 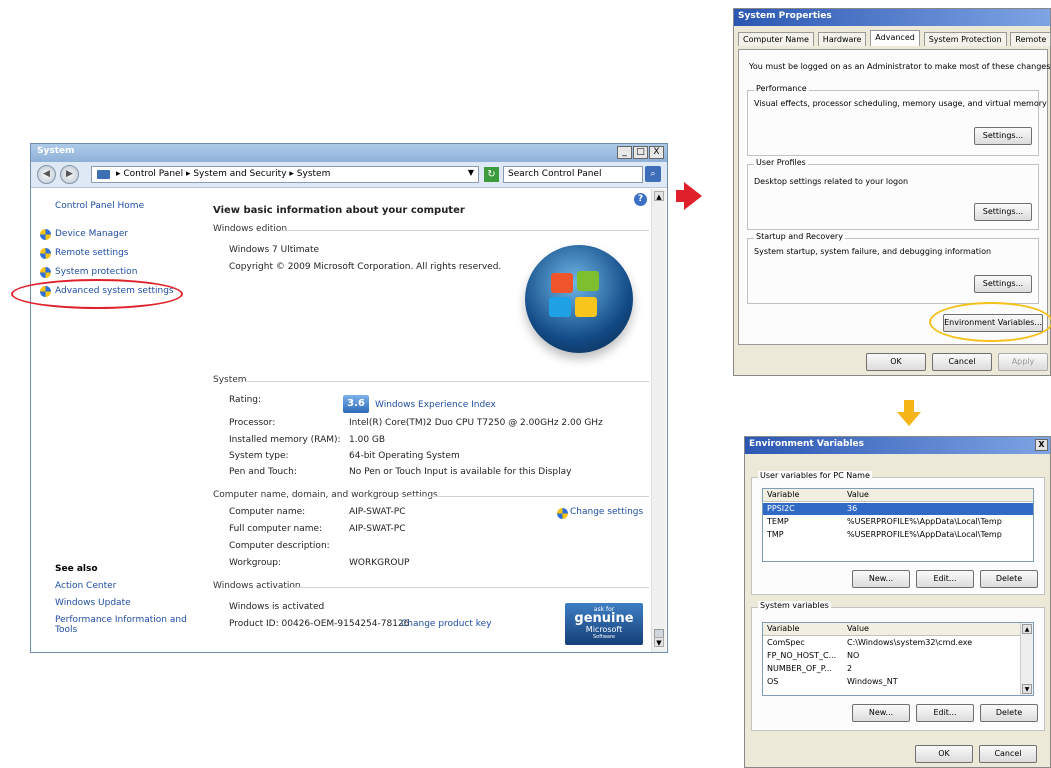 I want to click on refresh-icon: ↻, so click(x=491, y=174).